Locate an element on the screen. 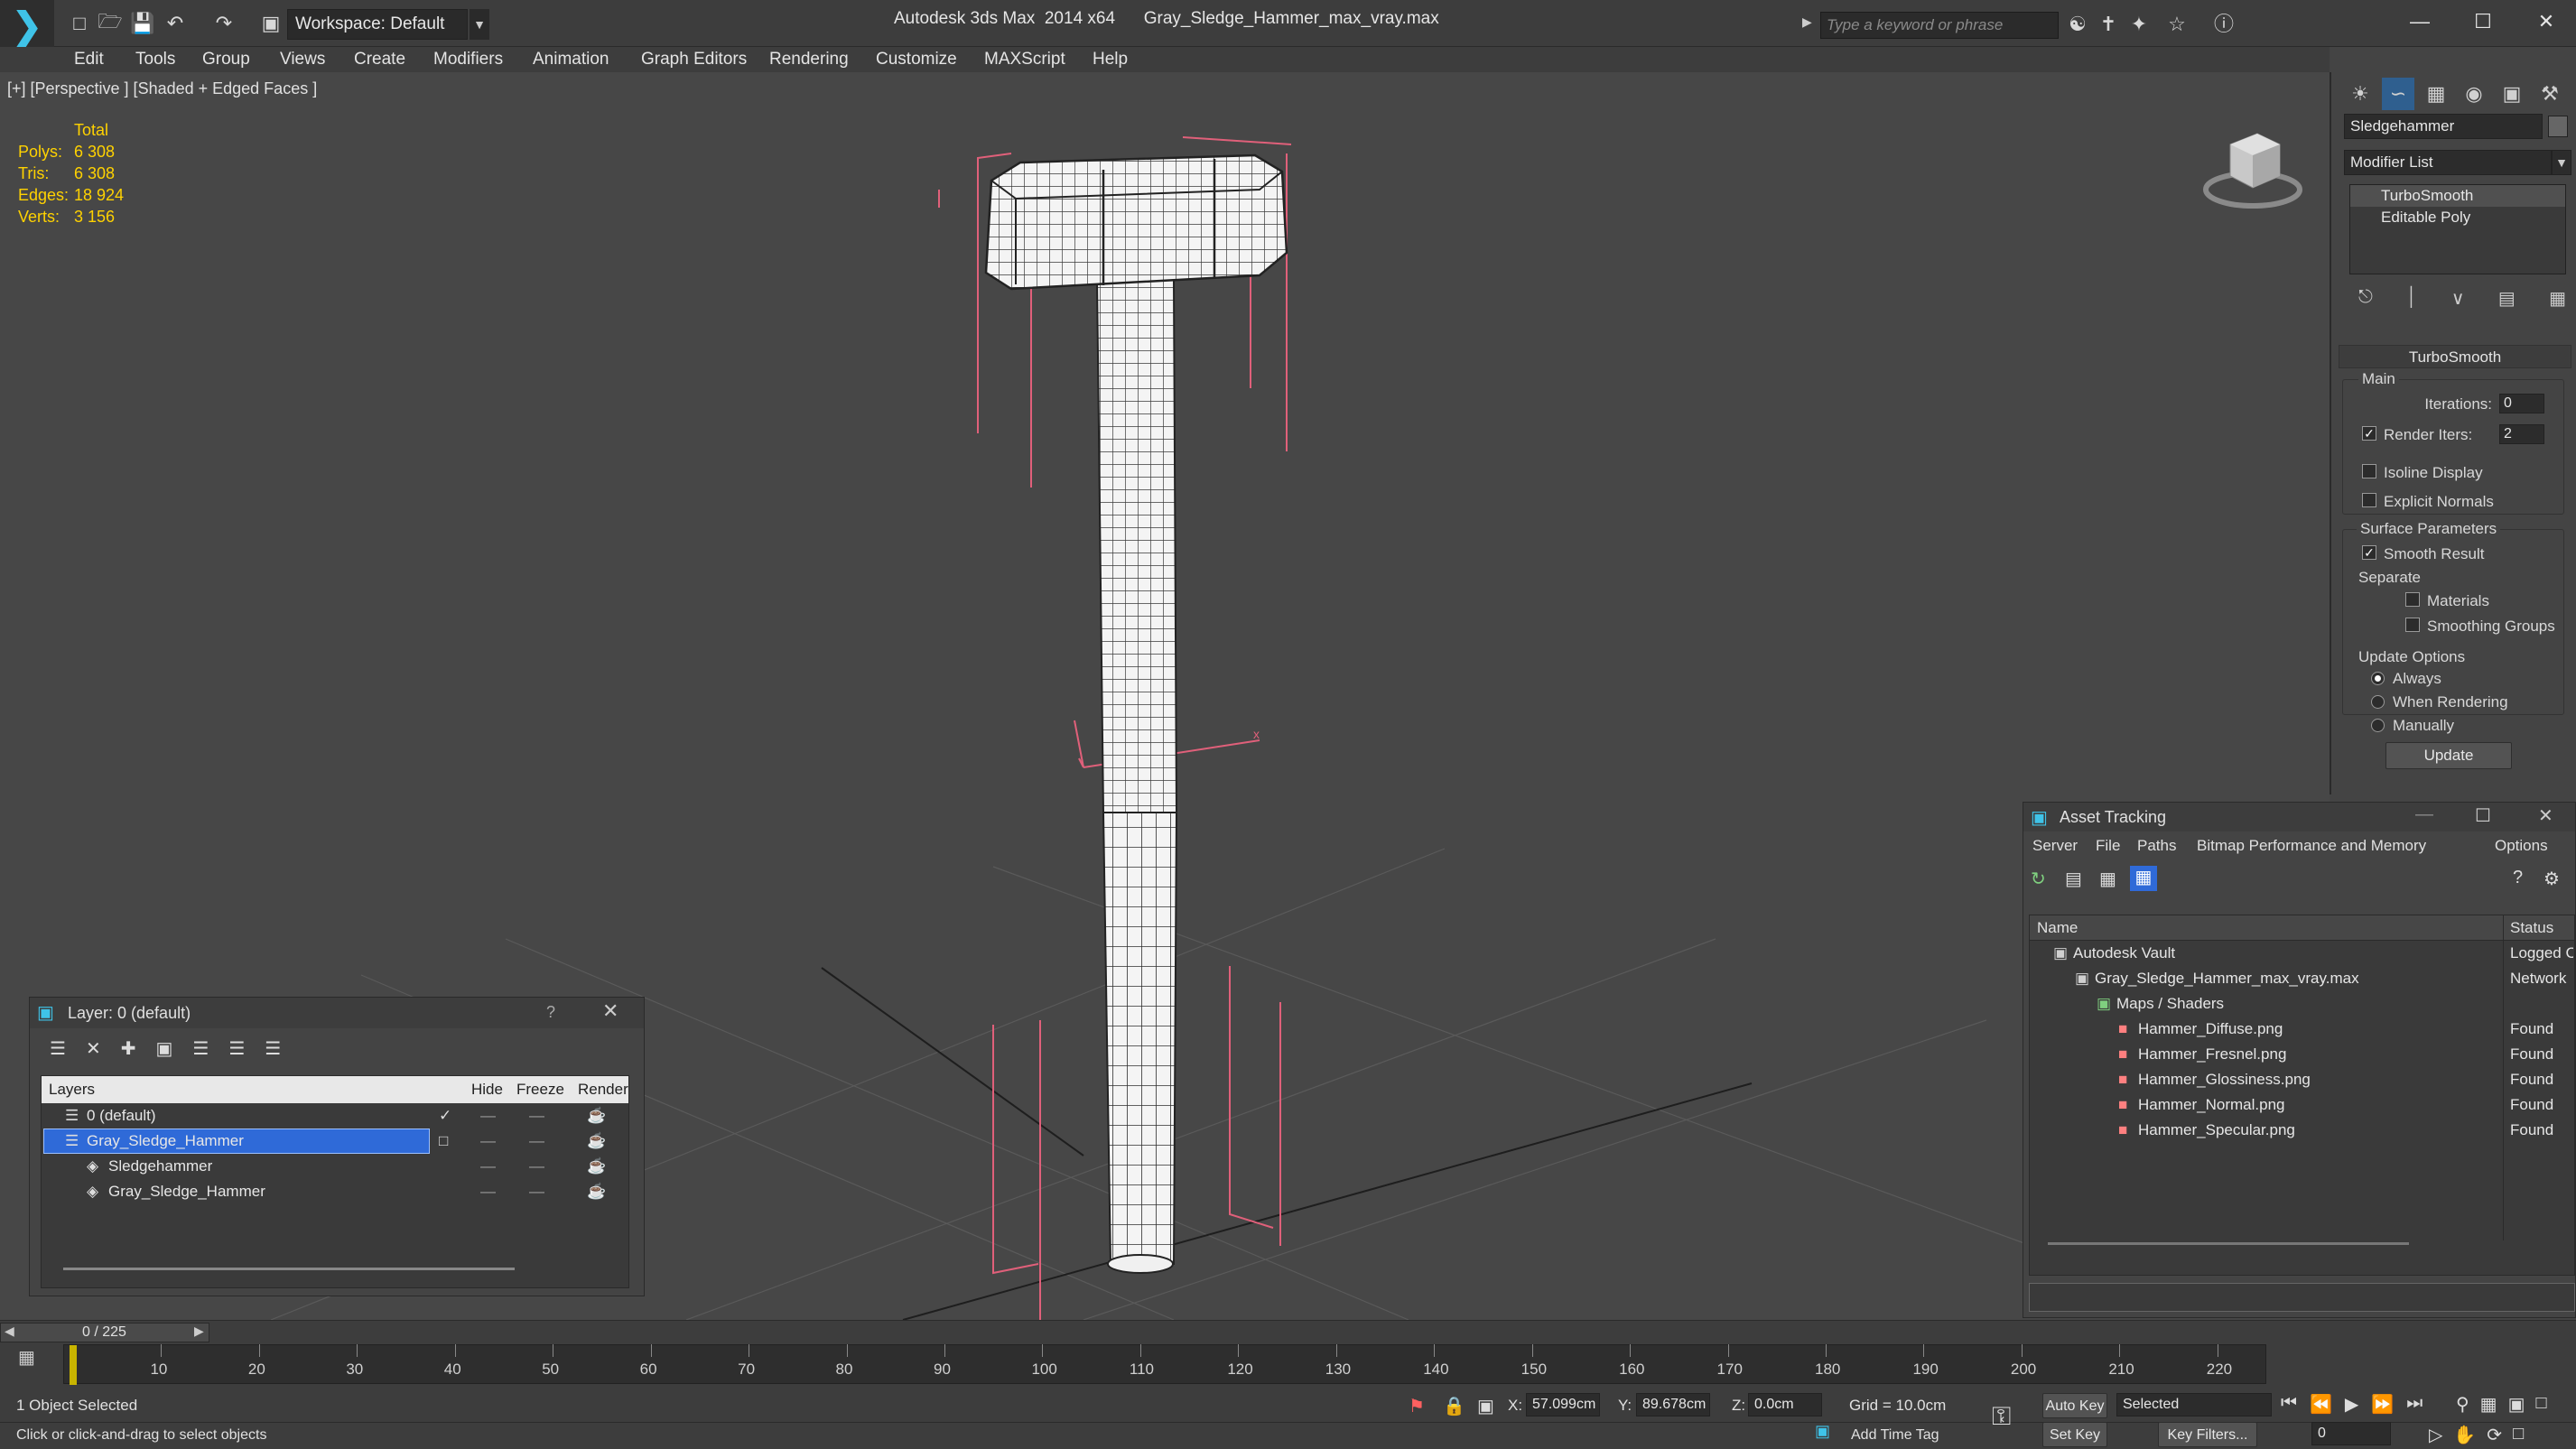 The image size is (2576, 1449). always-radio is located at coordinates (2378, 678).